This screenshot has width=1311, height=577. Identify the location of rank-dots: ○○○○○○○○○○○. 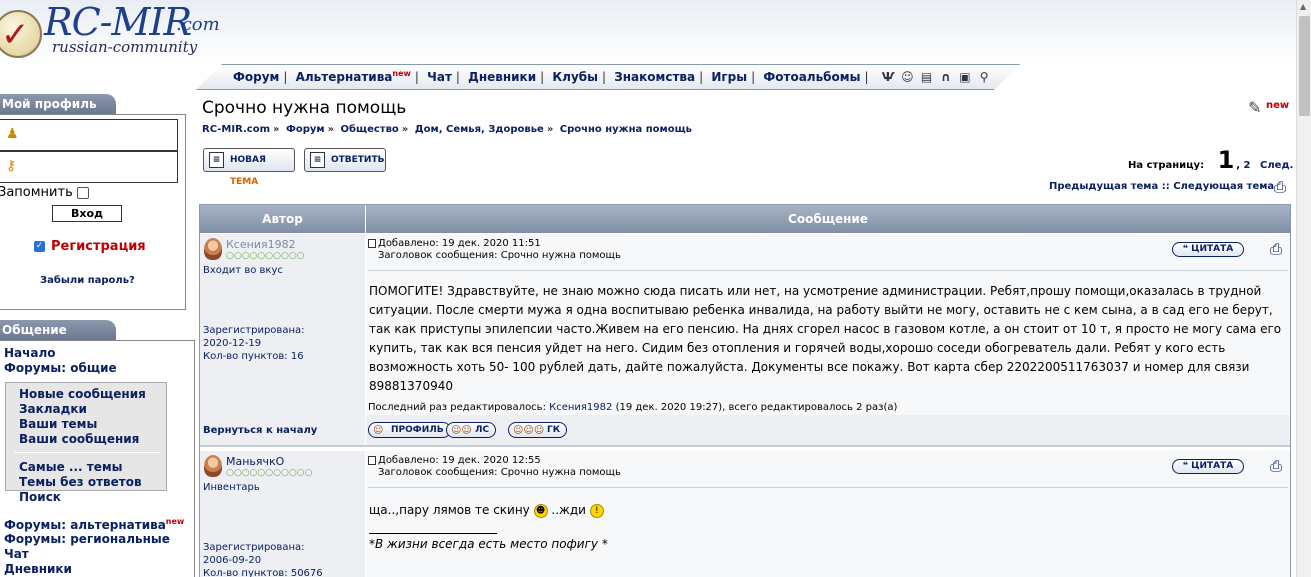
(269, 473).